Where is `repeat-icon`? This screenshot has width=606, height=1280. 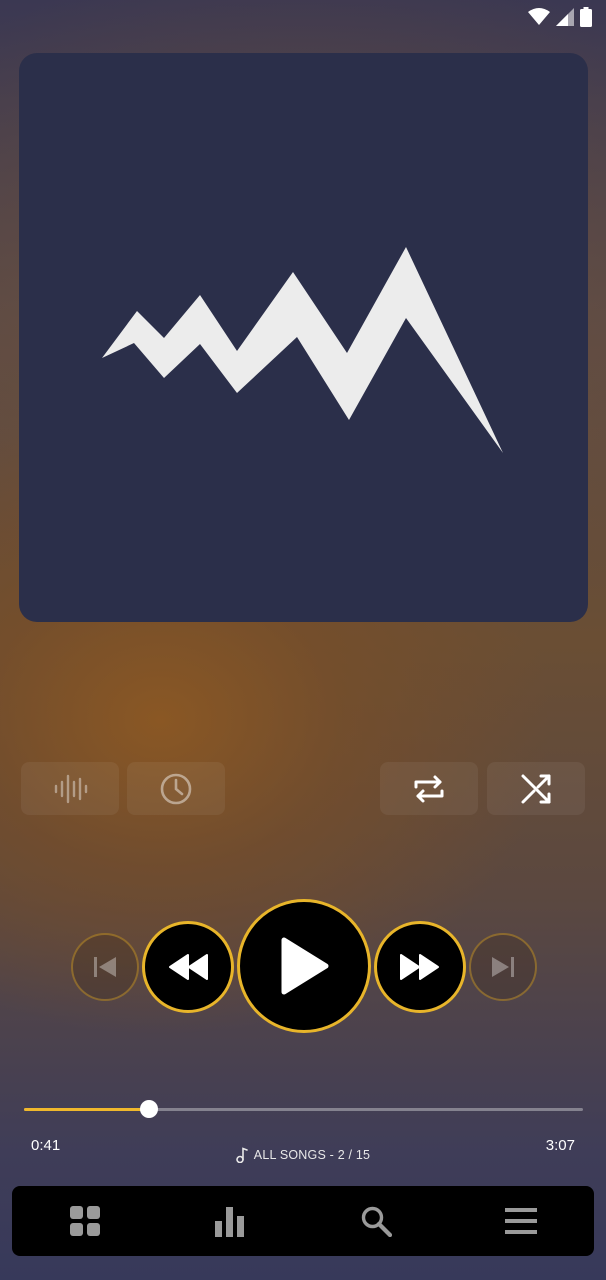
repeat-icon is located at coordinates (429, 788).